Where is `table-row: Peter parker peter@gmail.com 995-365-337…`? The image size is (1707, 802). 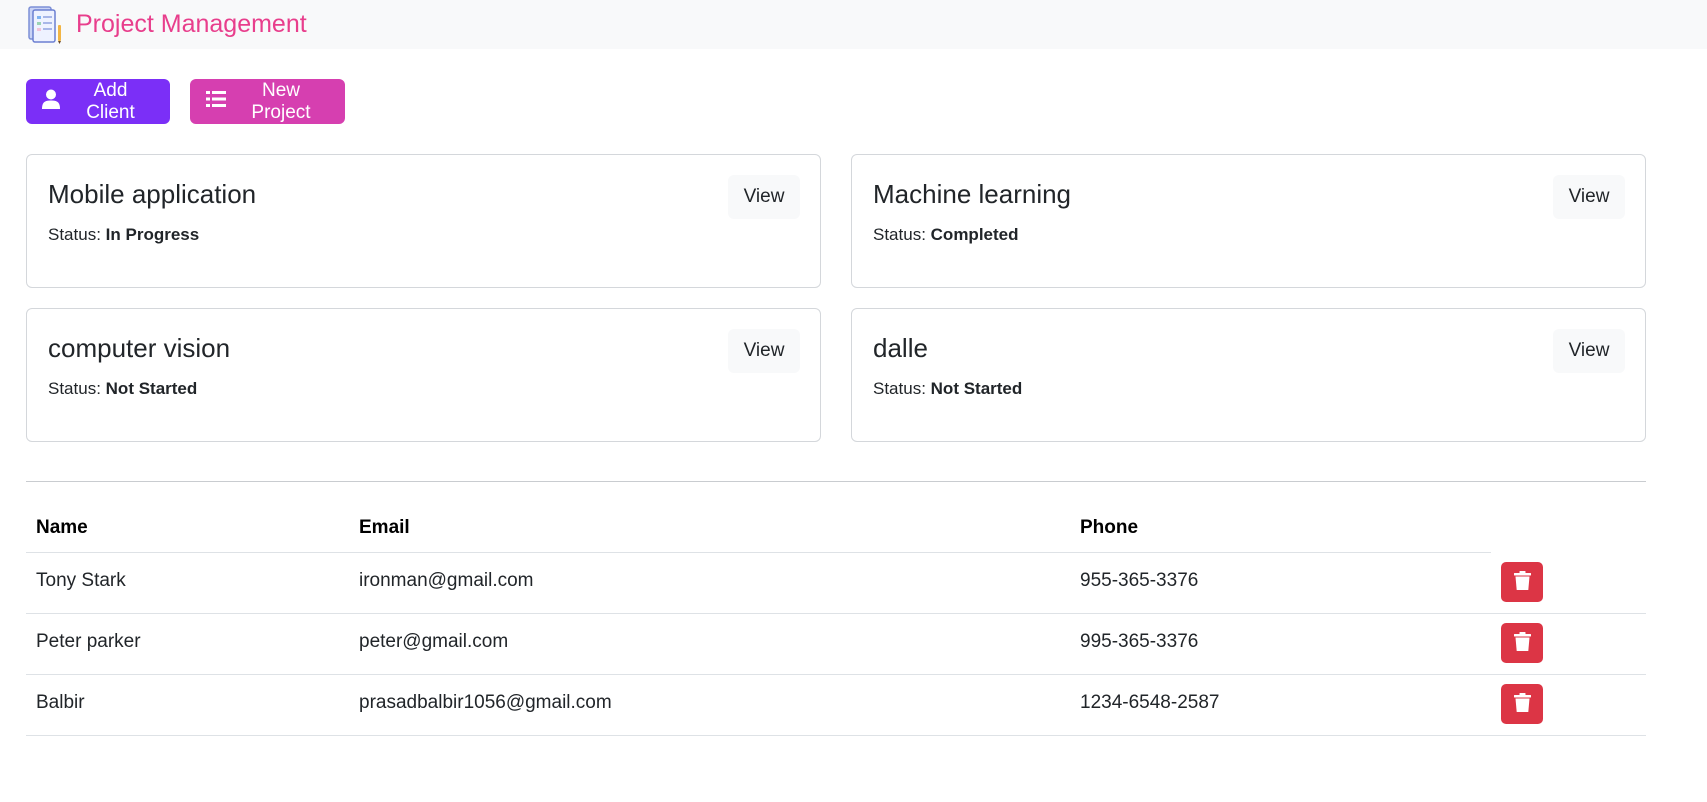 table-row: Peter parker peter@gmail.com 995-365-337… is located at coordinates (836, 644).